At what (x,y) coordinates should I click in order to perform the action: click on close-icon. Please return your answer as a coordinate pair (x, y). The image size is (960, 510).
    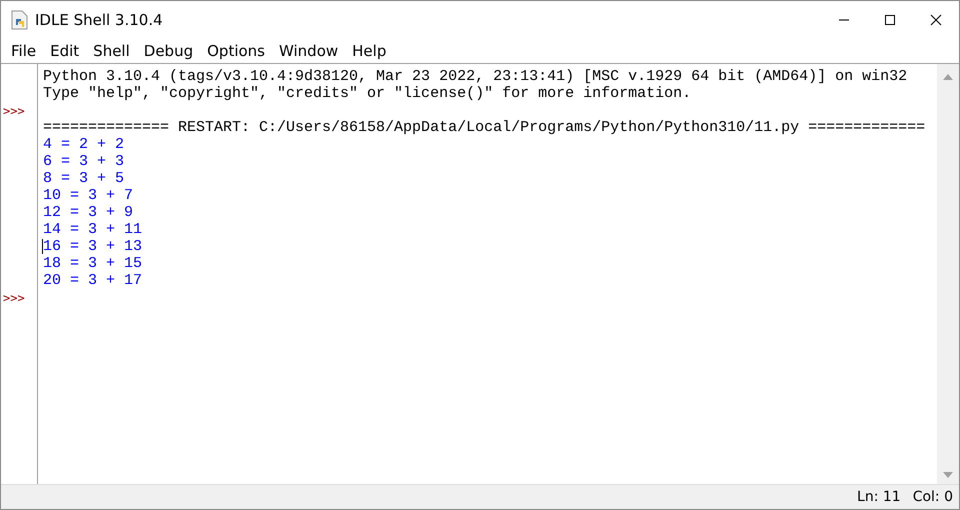
    Looking at the image, I should click on (936, 20).